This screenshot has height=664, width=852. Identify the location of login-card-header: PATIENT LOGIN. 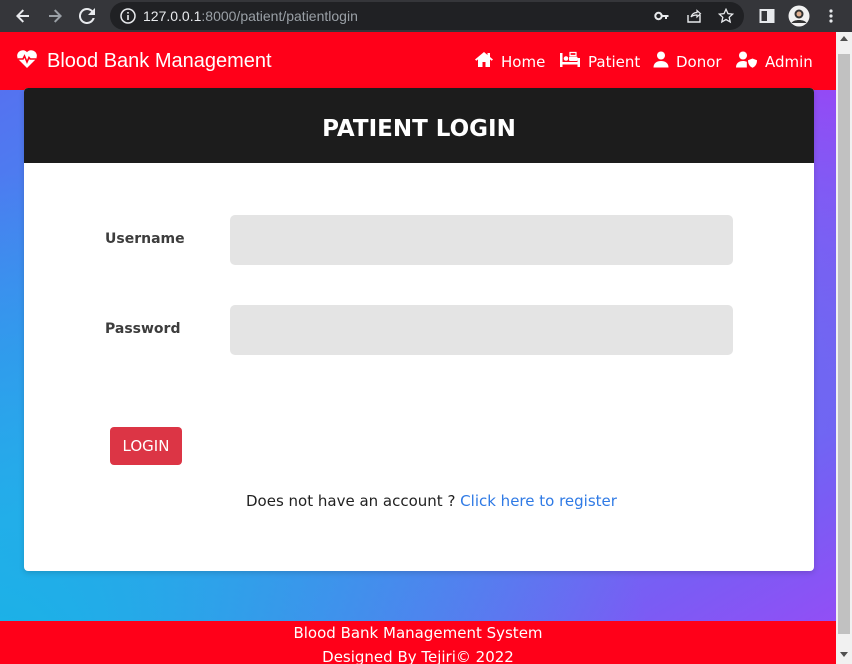
(419, 125).